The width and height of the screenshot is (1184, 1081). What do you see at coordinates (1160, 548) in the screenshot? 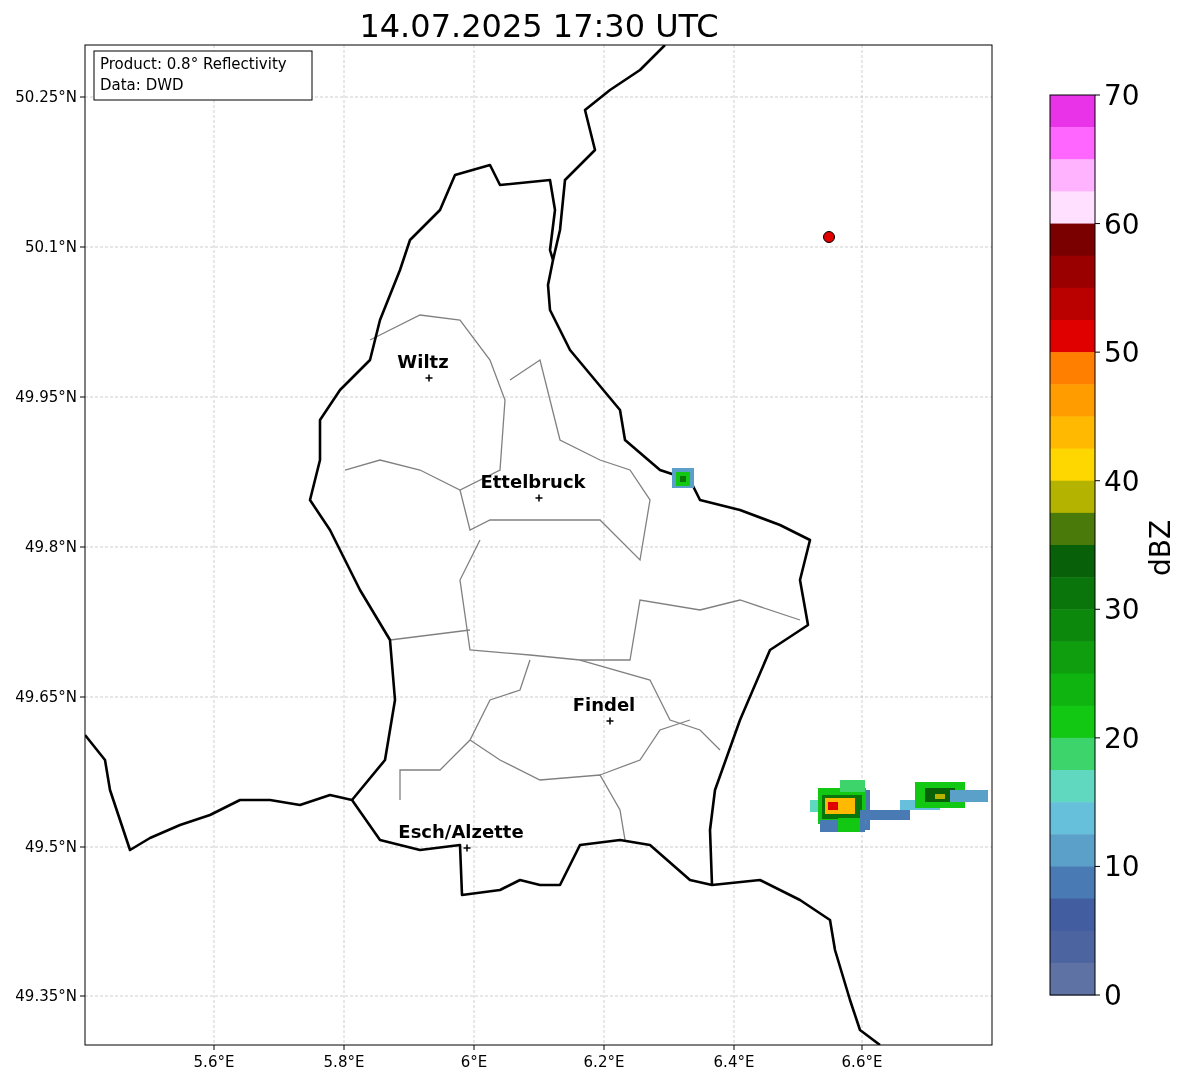
I see `colorbar-label: dBZ` at bounding box center [1160, 548].